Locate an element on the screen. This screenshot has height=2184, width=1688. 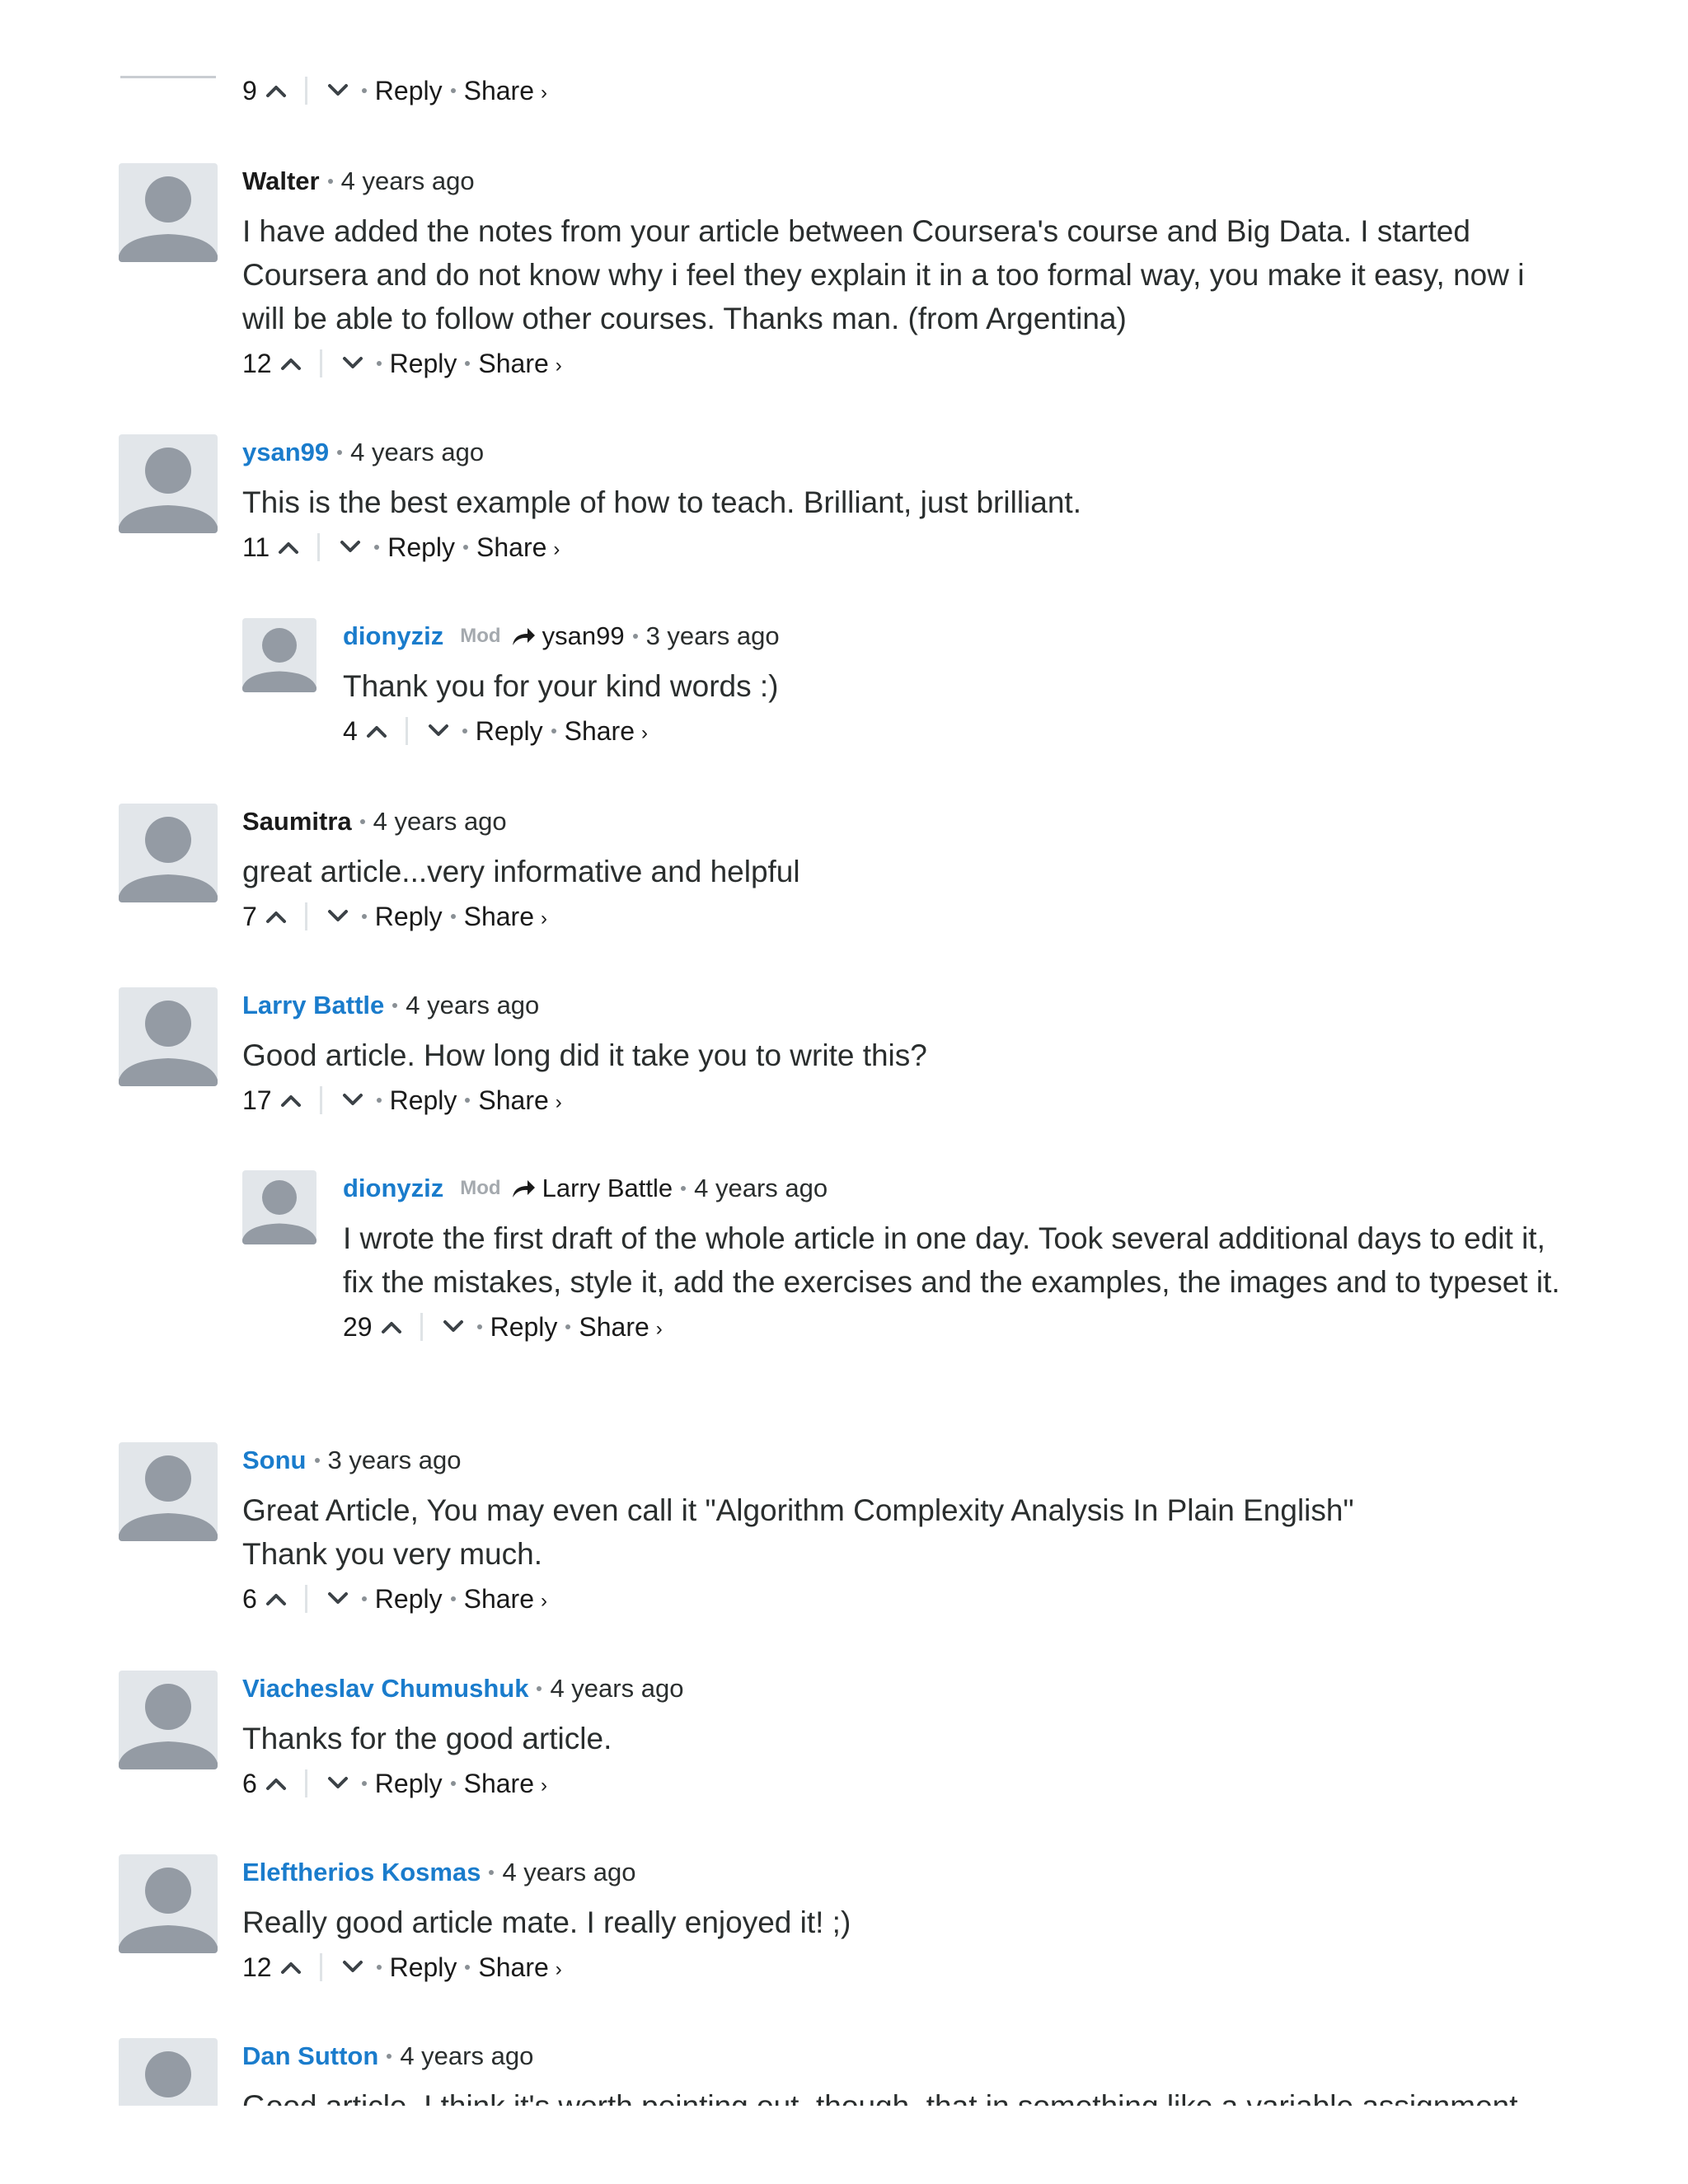
divider is located at coordinates (168, 77).